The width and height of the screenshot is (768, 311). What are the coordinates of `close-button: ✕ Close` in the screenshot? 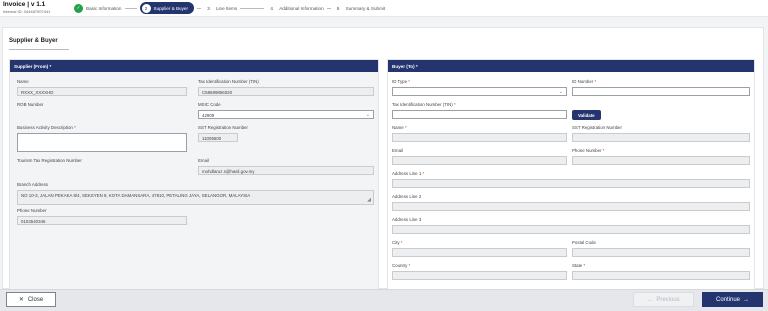 It's located at (31, 299).